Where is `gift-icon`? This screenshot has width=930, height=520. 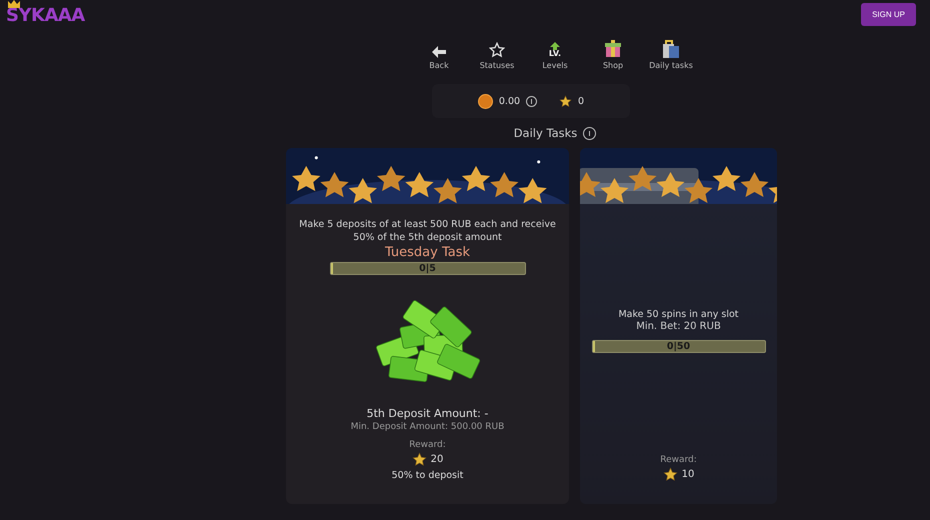
gift-icon is located at coordinates (613, 49).